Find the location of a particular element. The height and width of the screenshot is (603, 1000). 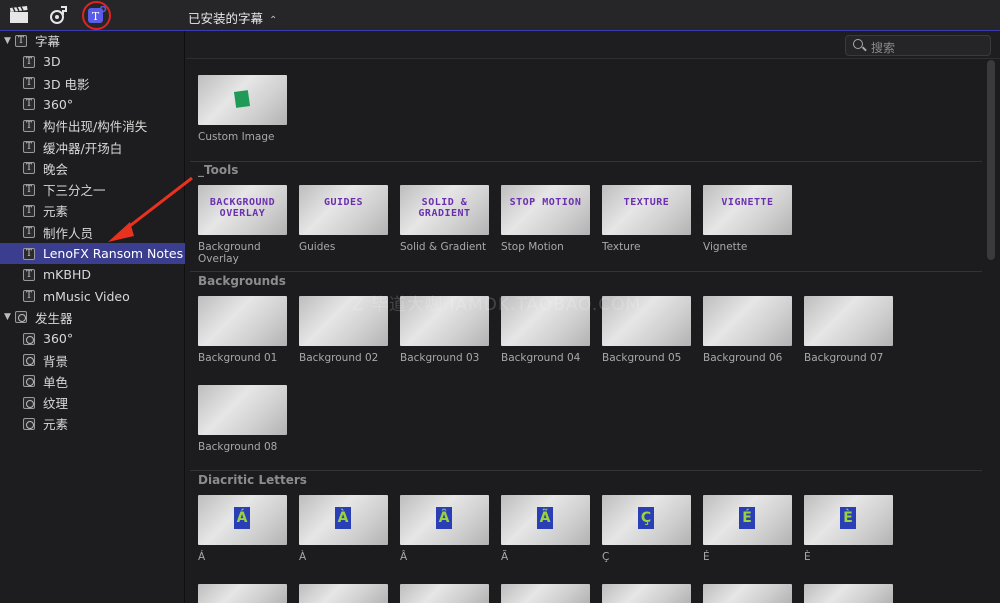

annotation-arrow is located at coordinates (150, 209).